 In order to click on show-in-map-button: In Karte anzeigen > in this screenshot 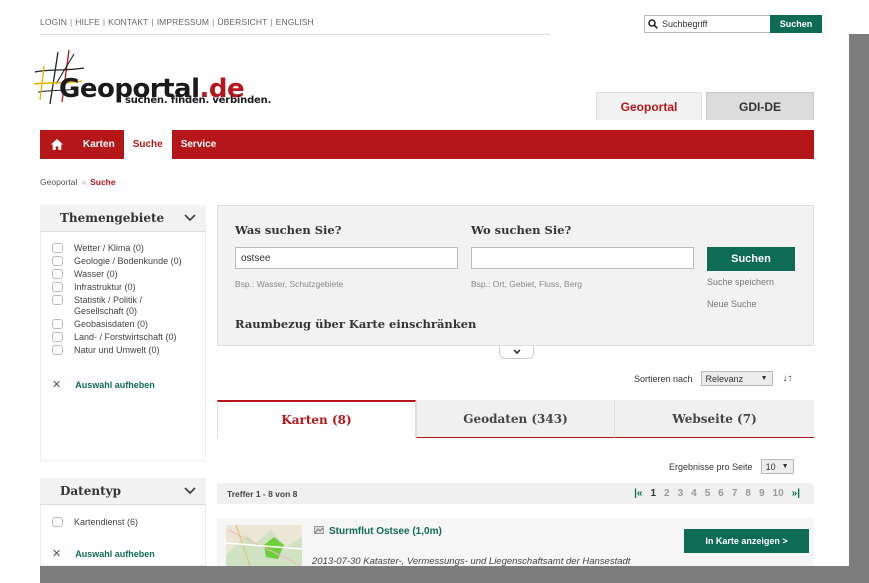, I will do `click(746, 541)`.